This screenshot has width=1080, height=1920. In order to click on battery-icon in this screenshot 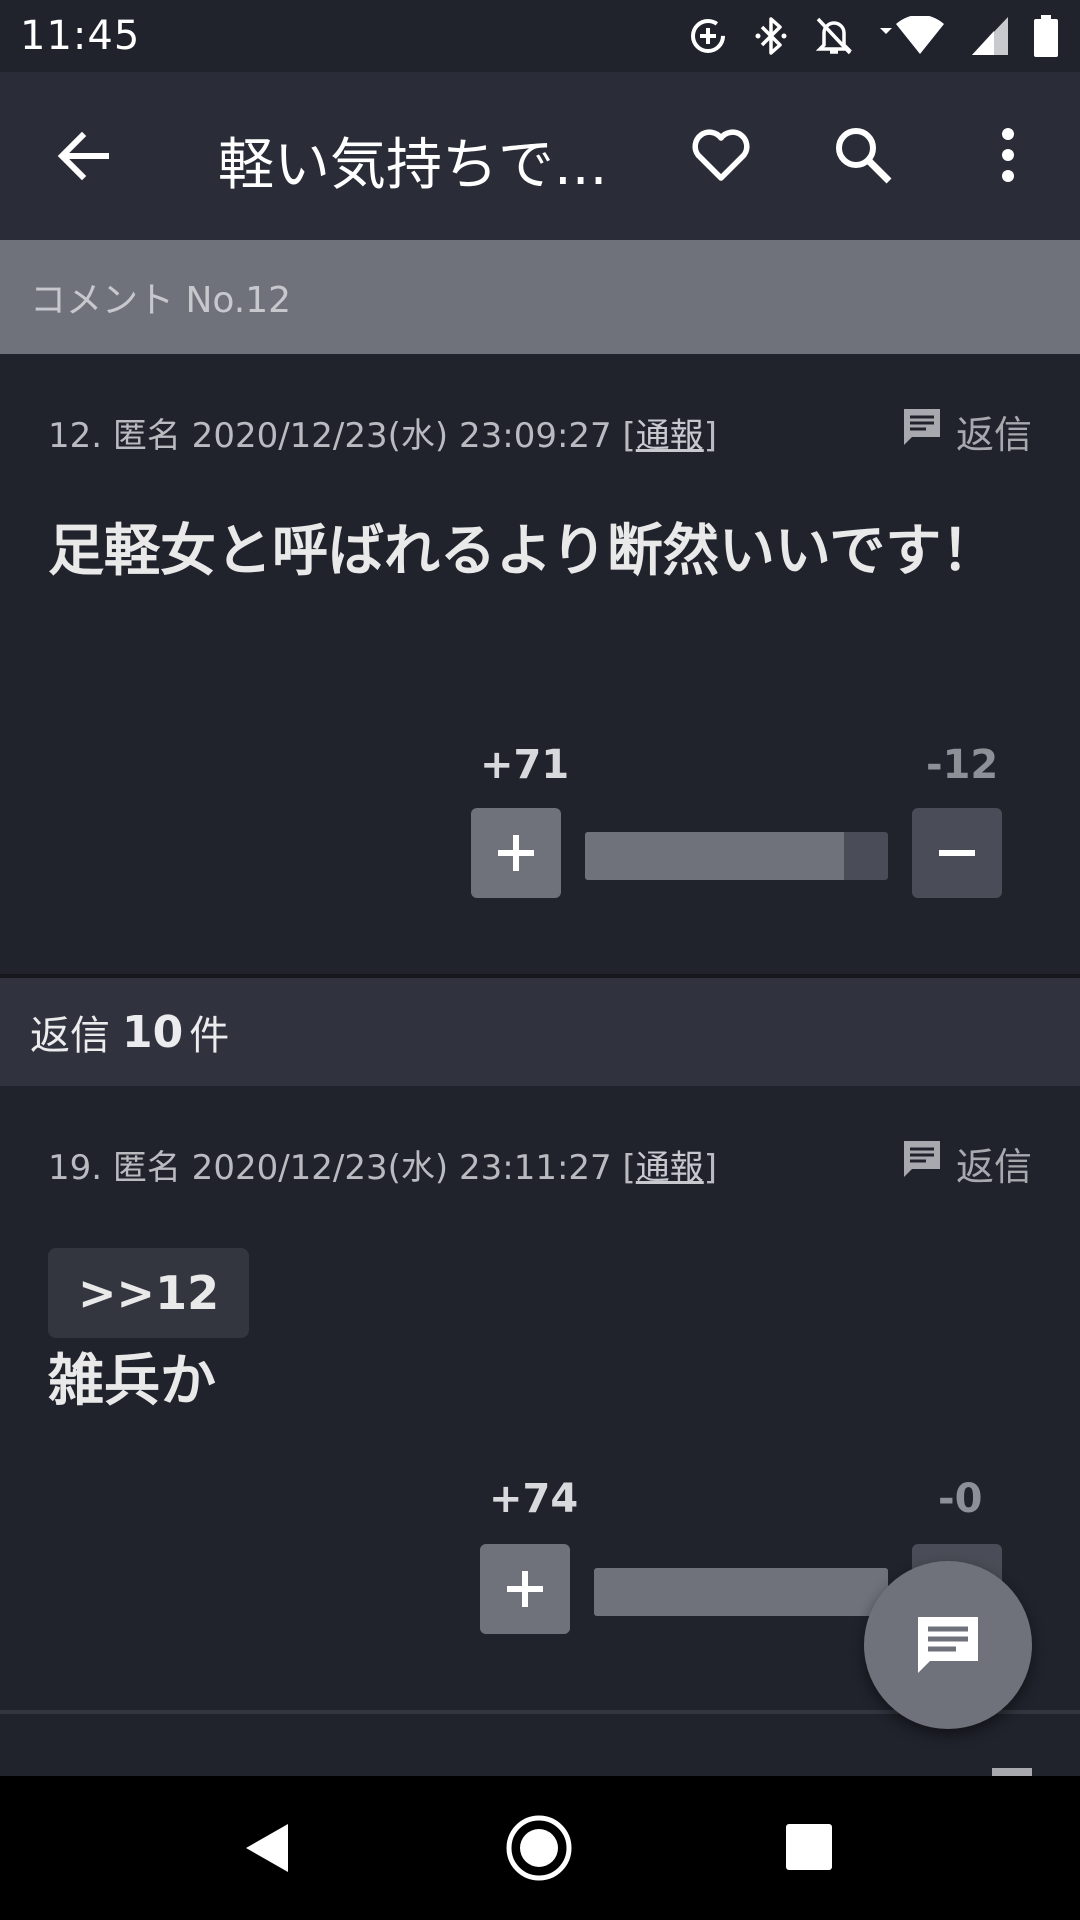, I will do `click(1046, 36)`.